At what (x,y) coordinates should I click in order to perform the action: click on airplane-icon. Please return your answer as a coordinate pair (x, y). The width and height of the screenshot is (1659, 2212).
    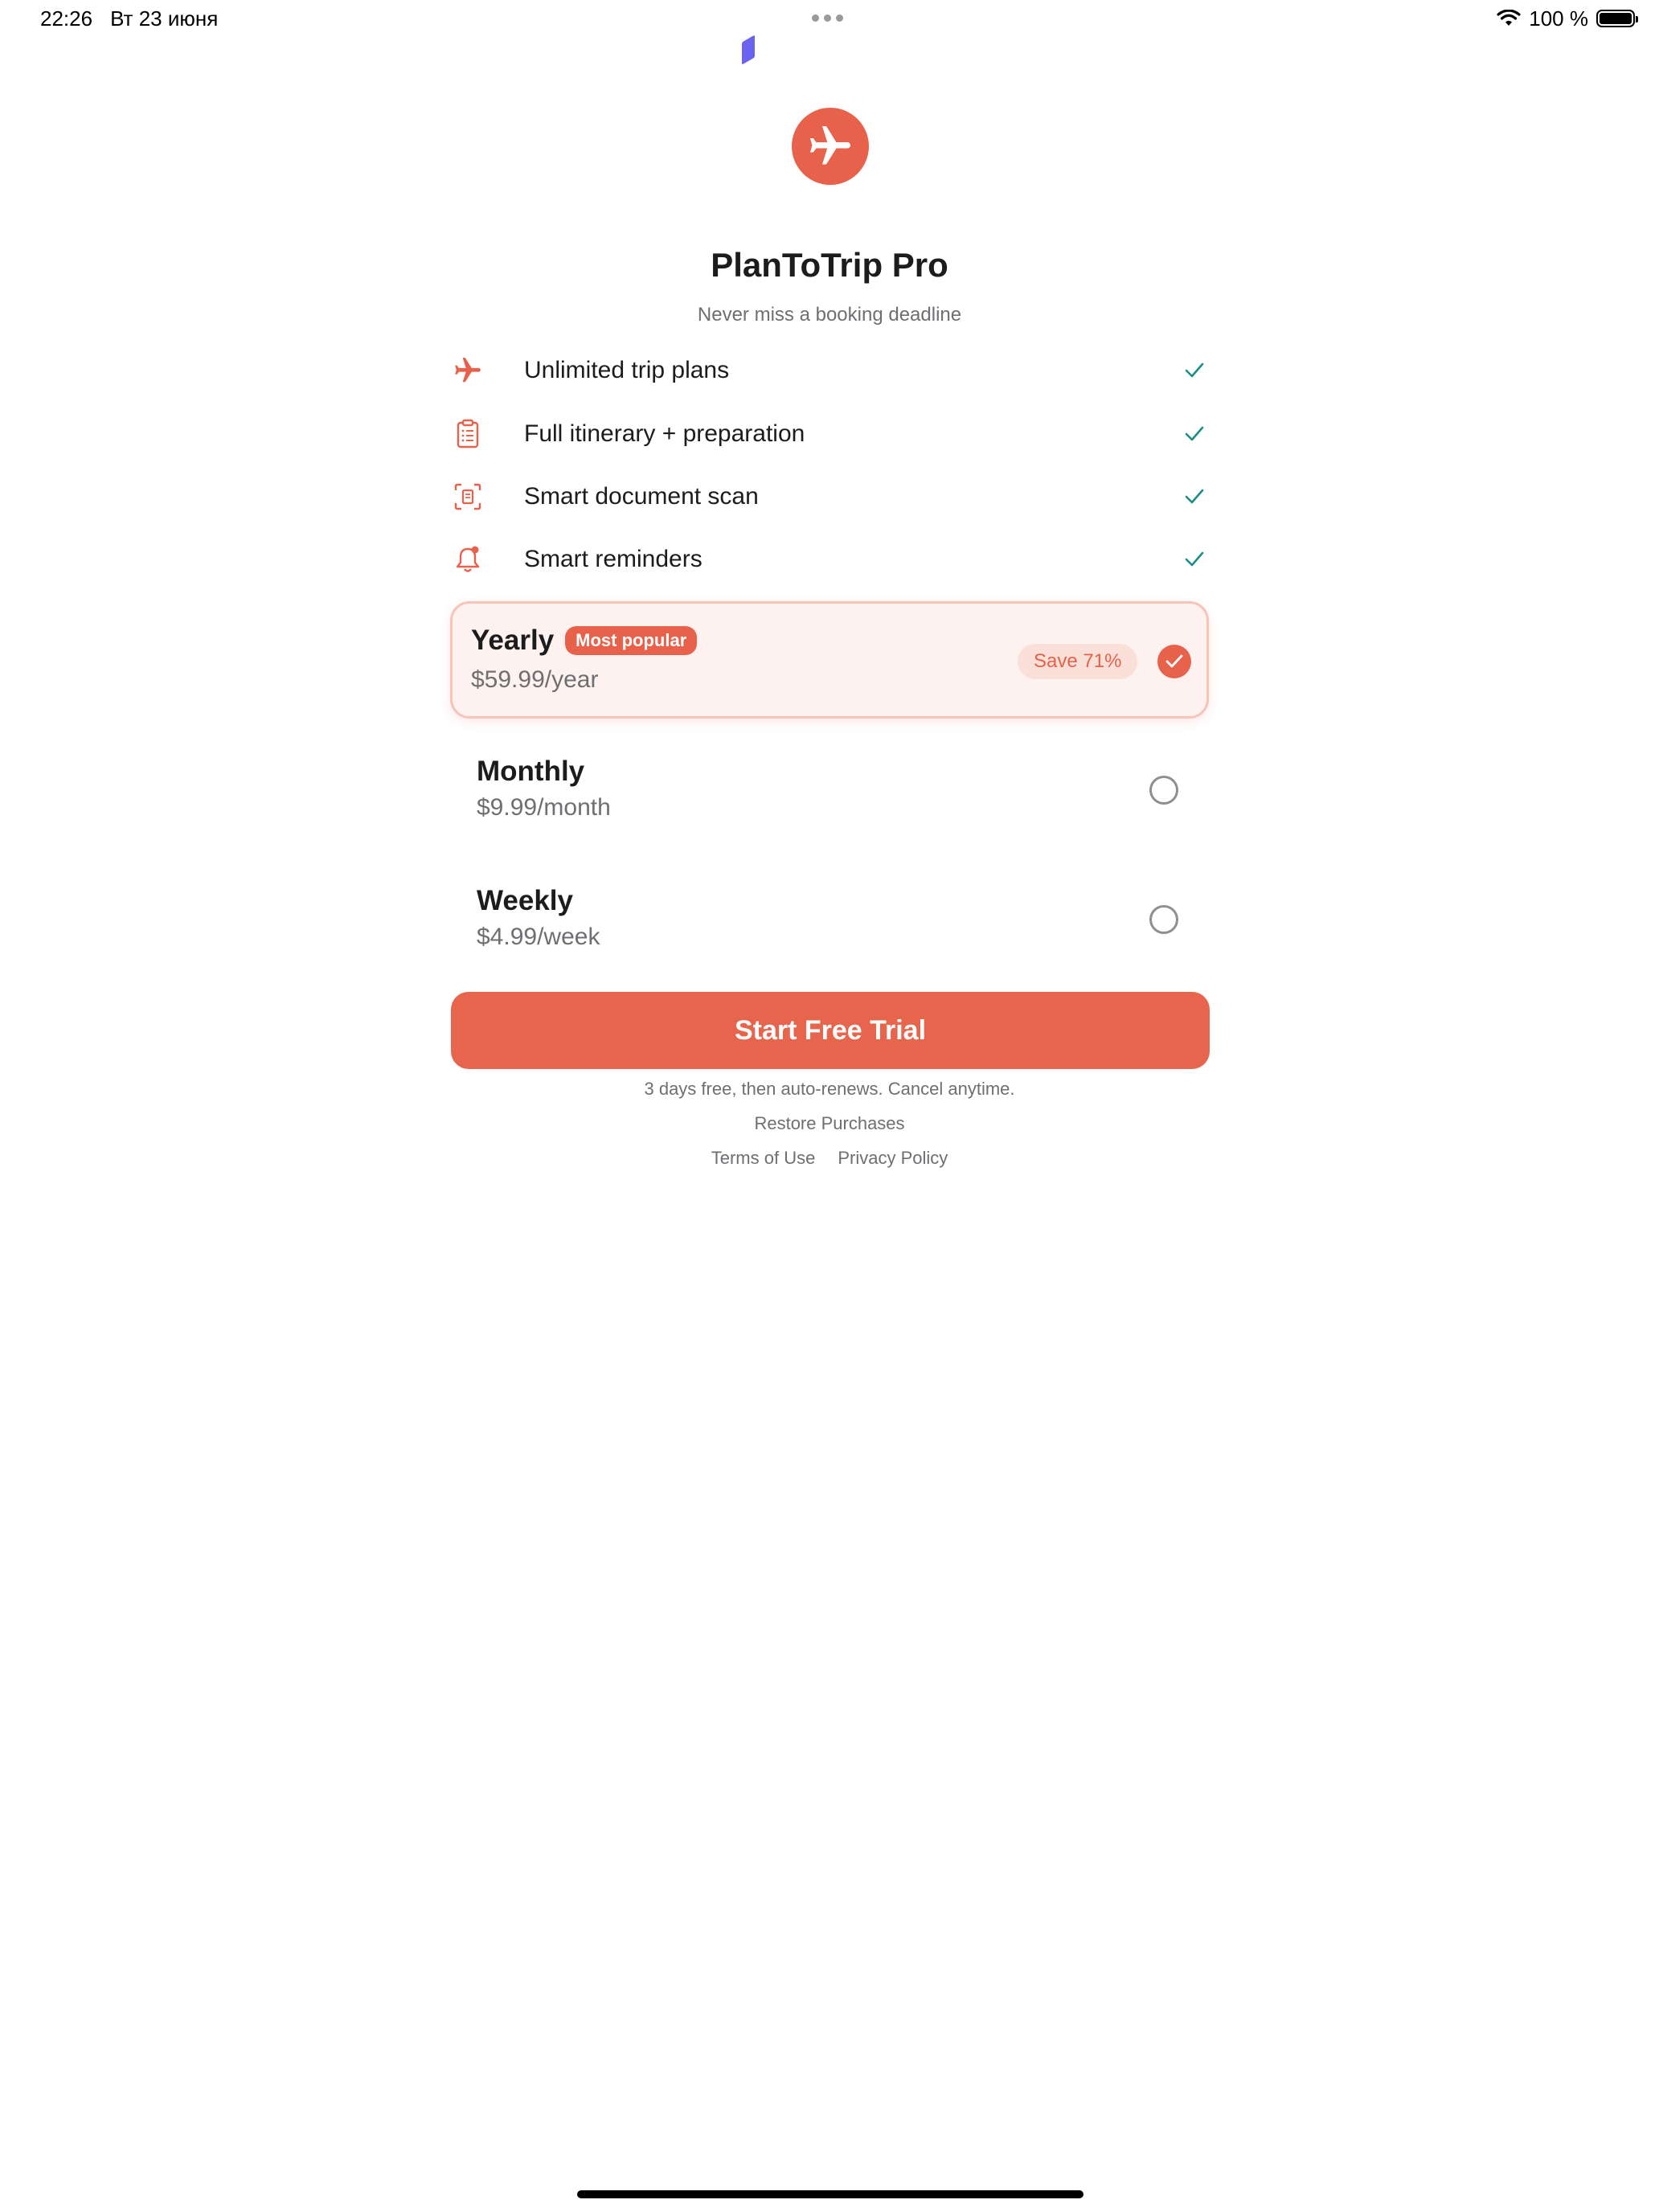
    Looking at the image, I should click on (467, 370).